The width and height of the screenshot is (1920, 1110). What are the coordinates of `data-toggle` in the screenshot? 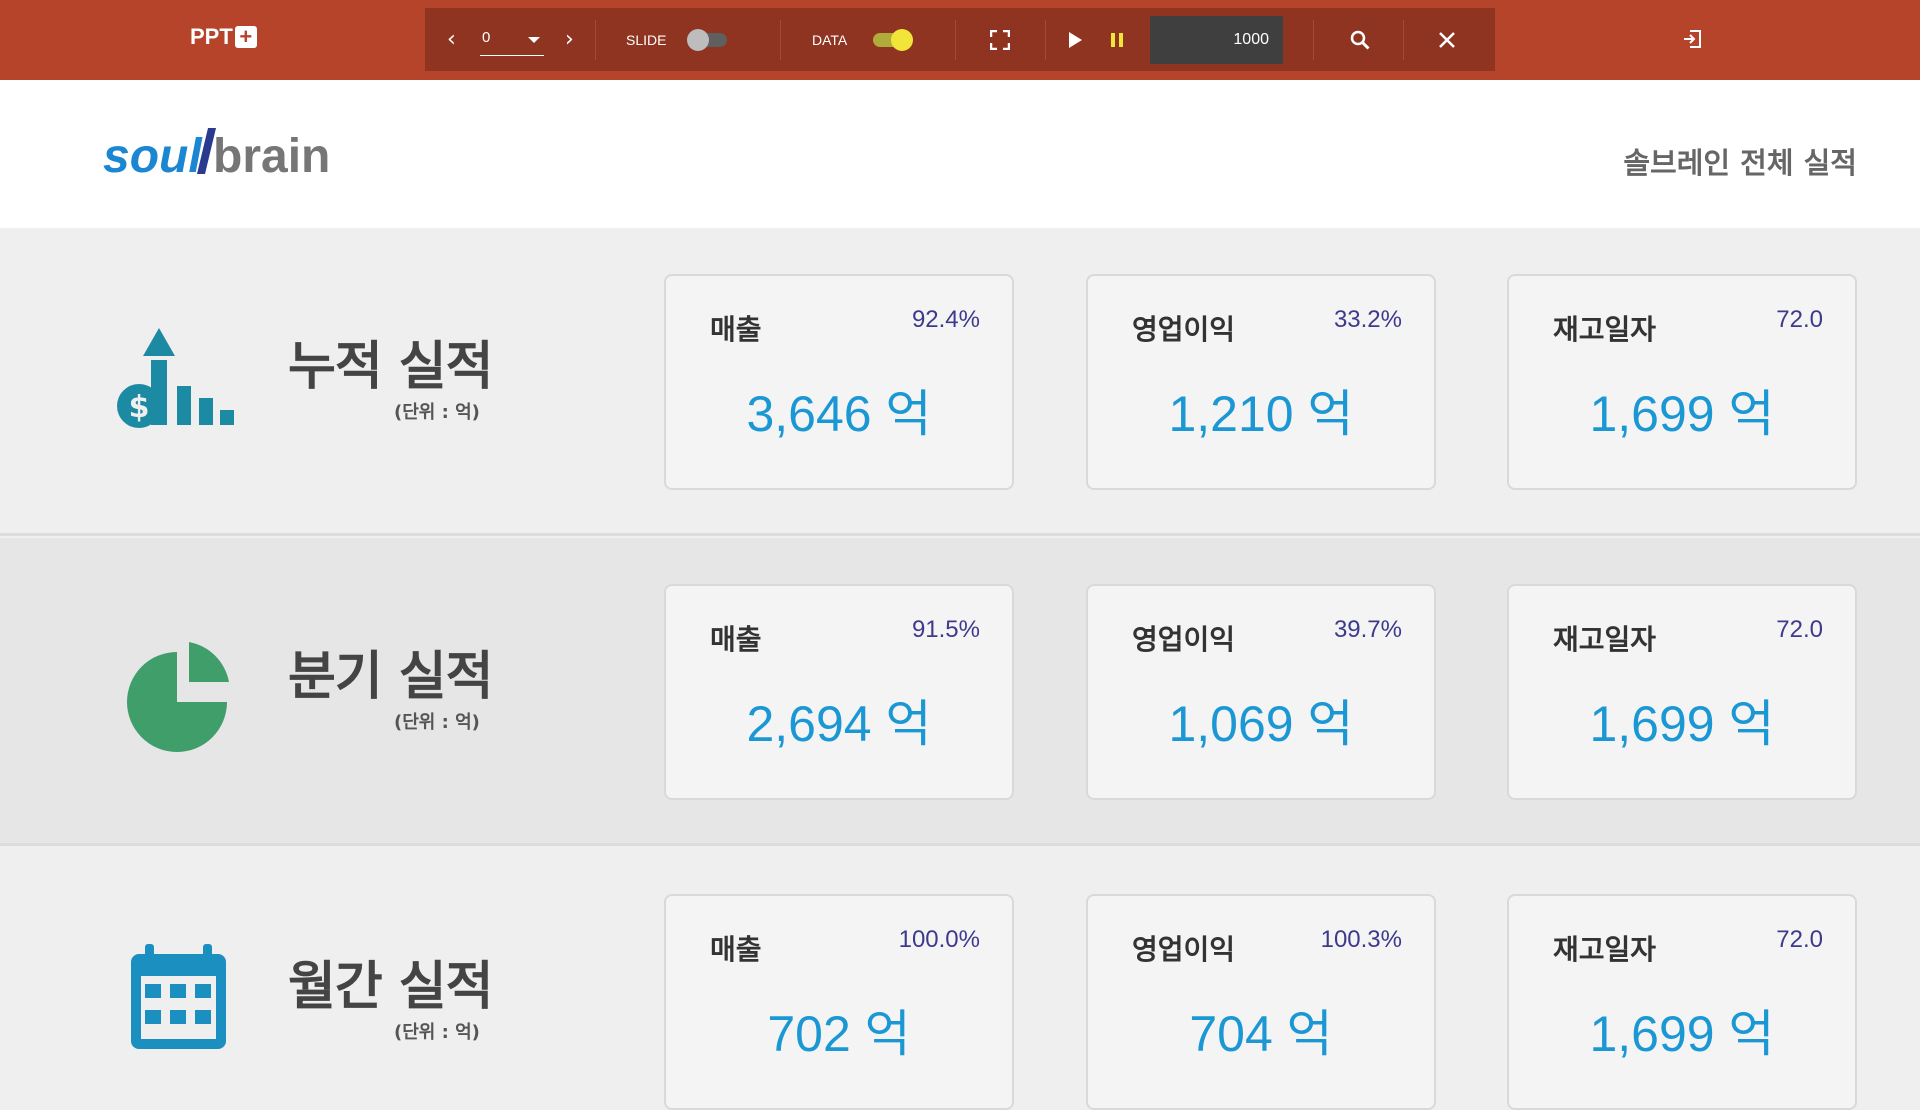 It's located at (893, 39).